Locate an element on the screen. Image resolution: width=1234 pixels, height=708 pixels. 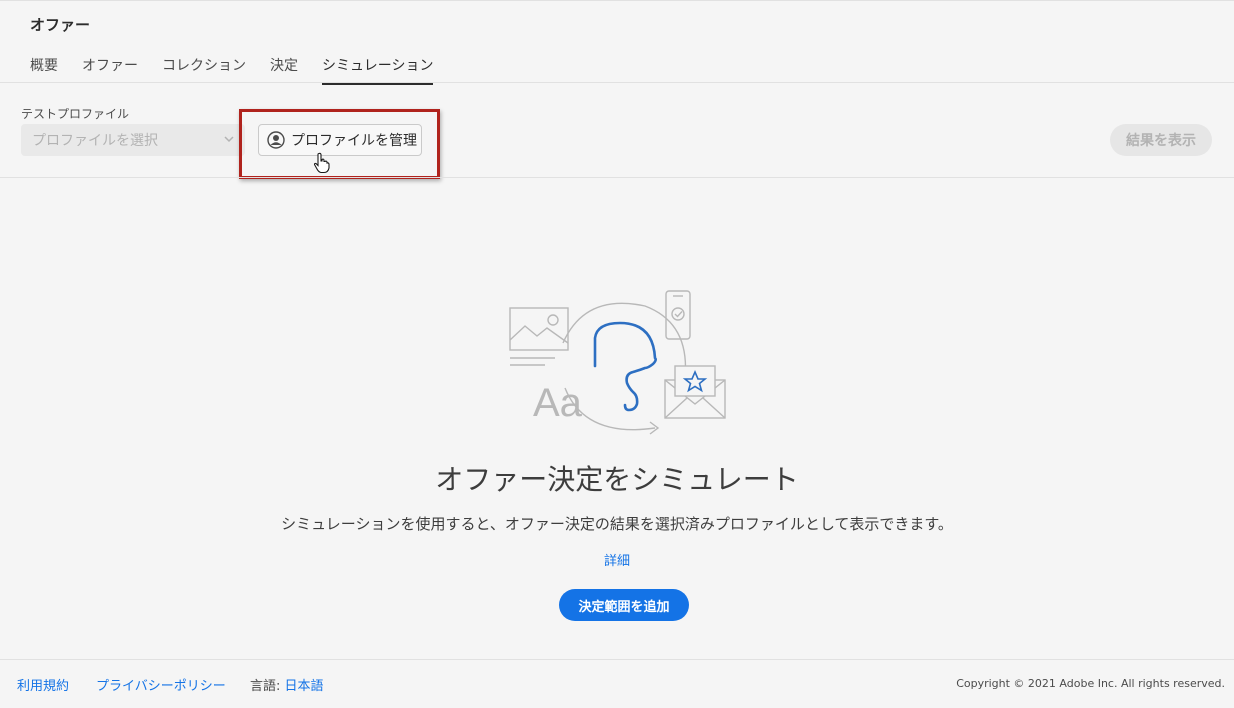
tab-bar: 概要 オファー コレクション 決定 シミュレーション is located at coordinates (243, 70).